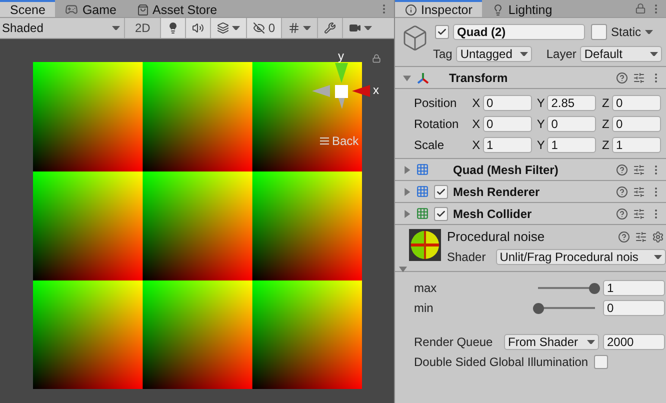 Image resolution: width=666 pixels, height=403 pixels. What do you see at coordinates (341, 56) in the screenshot?
I see `y-axis-label: y` at bounding box center [341, 56].